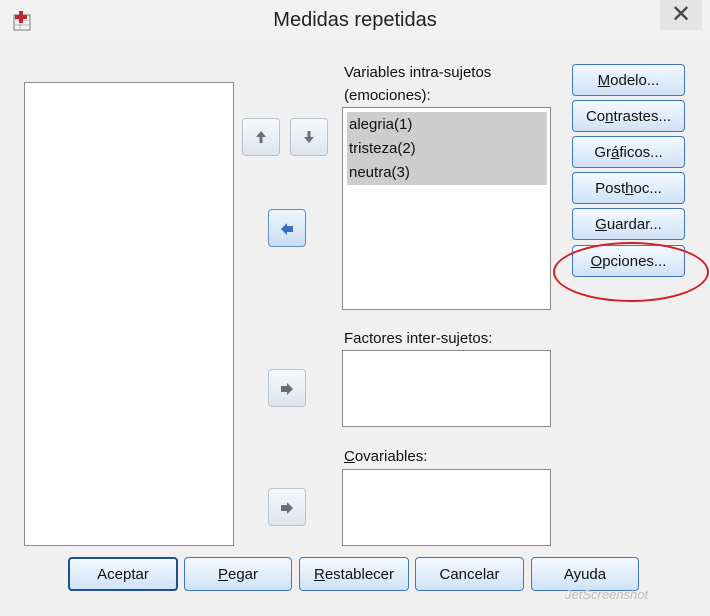 The width and height of the screenshot is (710, 616). Describe the element at coordinates (447, 172) in the screenshot. I see `list-item: neutra(3)` at that location.